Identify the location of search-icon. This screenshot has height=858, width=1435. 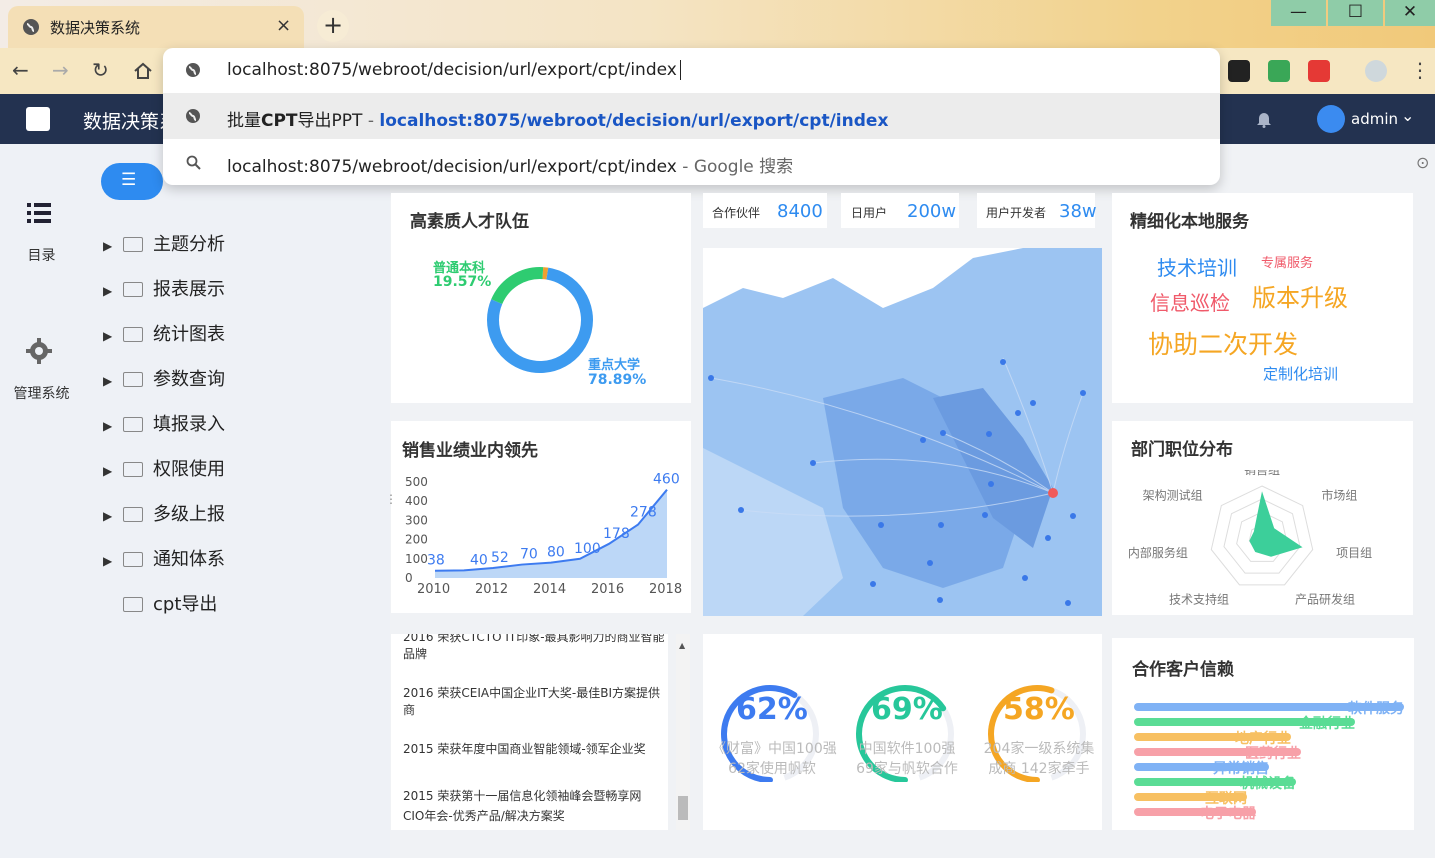
(193, 162).